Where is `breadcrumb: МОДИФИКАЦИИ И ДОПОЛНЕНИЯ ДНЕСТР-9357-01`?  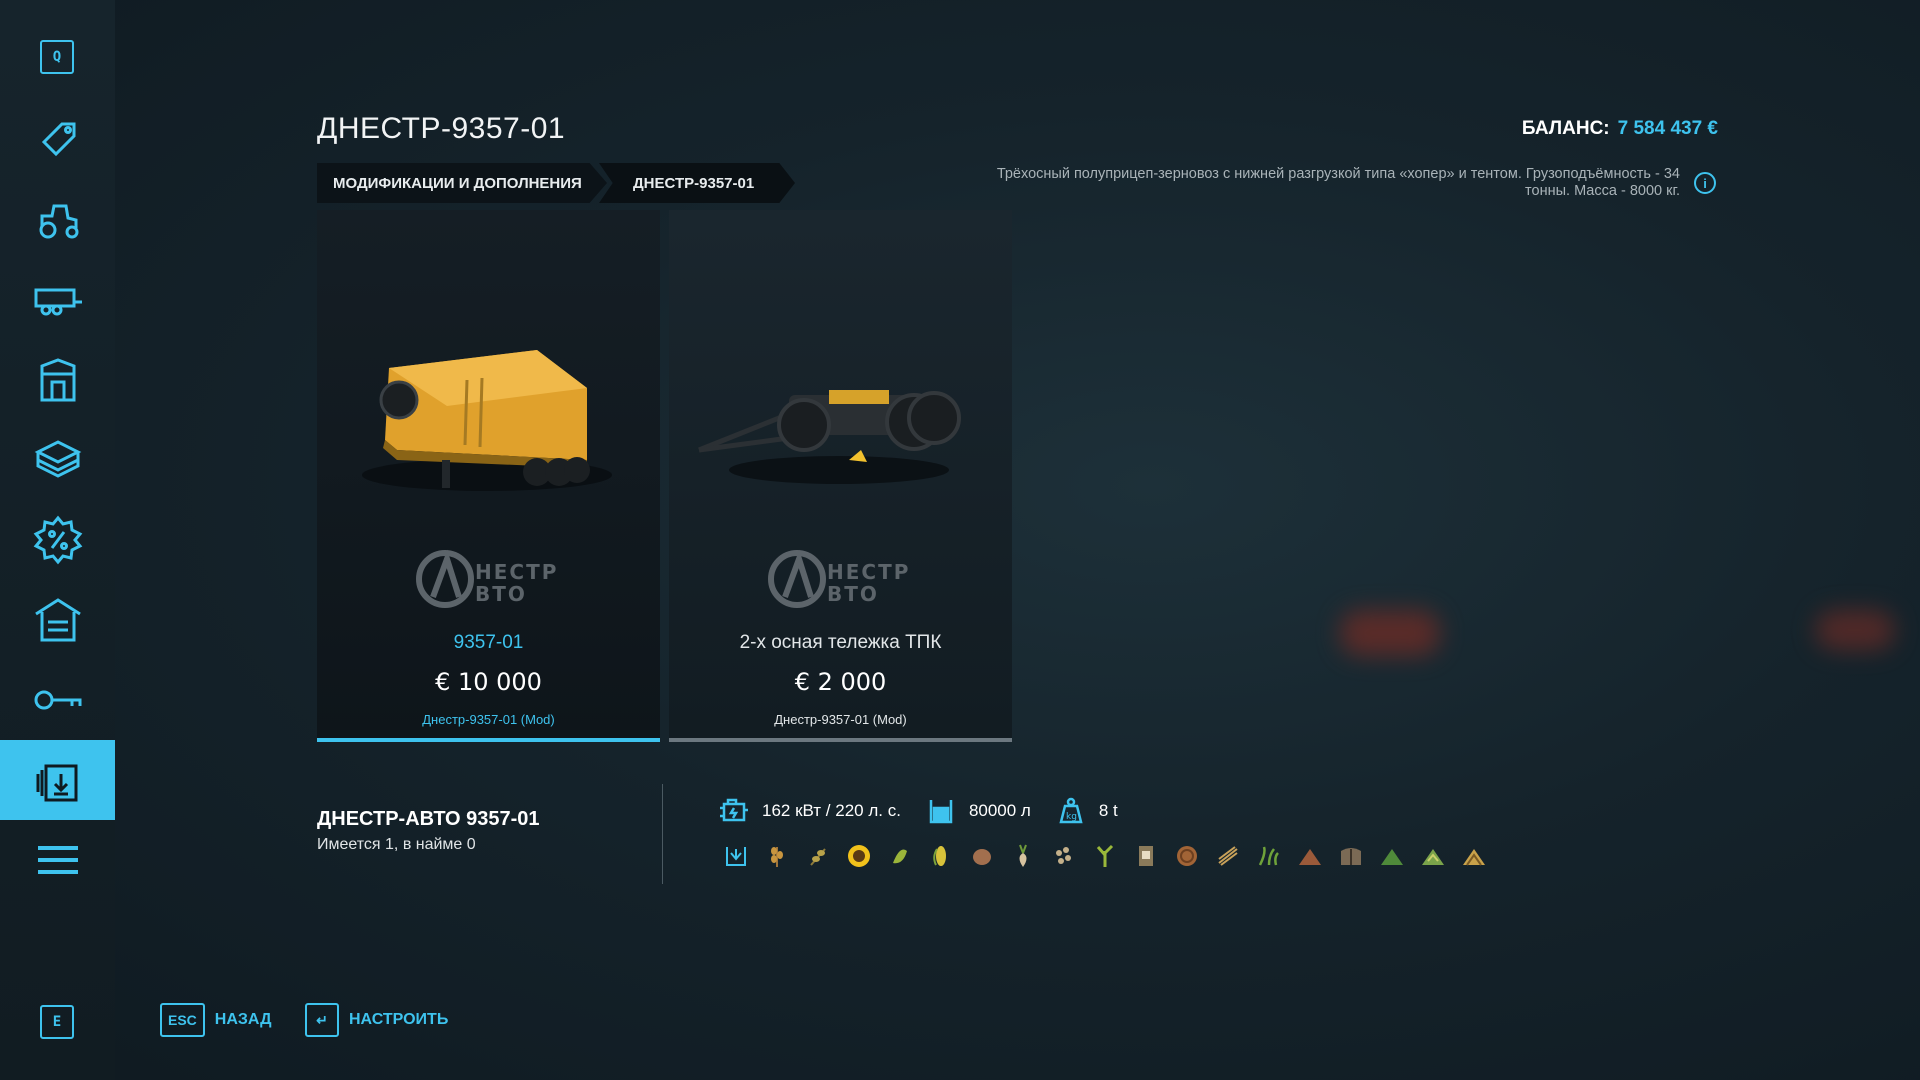 breadcrumb: МОДИФИКАЦИИ И ДОПОЛНЕНИЯ ДНЕСТР-9357-01 is located at coordinates (556, 183).